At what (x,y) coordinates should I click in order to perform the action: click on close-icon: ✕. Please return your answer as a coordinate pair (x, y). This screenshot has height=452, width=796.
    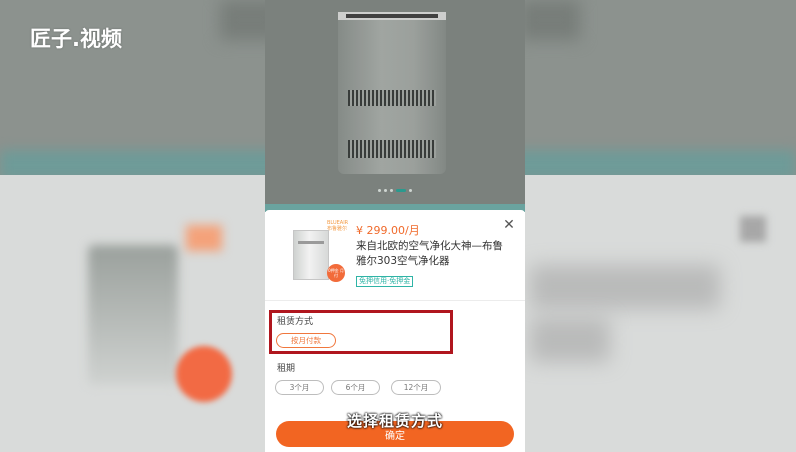
    Looking at the image, I should click on (509, 225).